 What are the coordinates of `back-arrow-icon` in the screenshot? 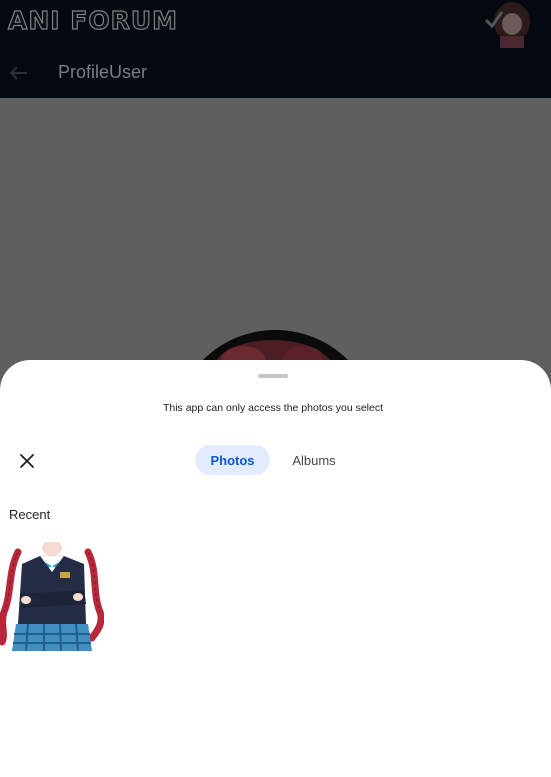 It's located at (19, 73).